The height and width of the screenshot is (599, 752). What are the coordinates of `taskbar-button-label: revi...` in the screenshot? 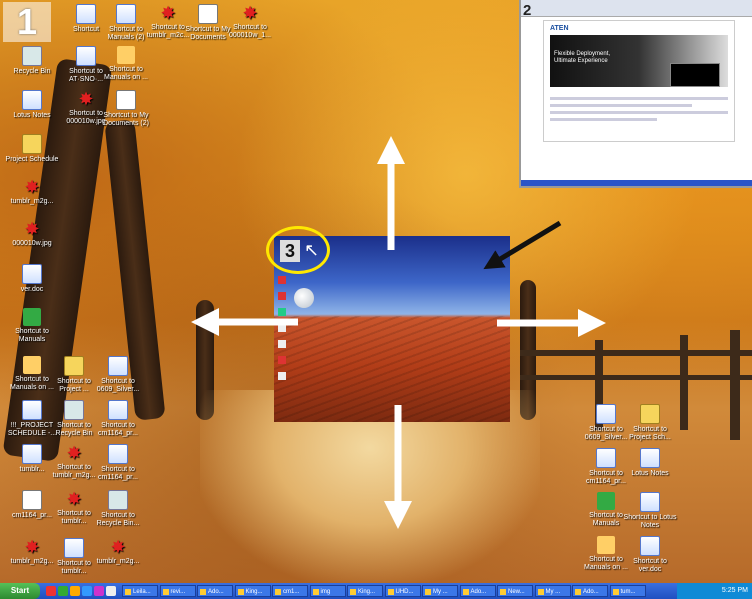 It's located at (178, 592).